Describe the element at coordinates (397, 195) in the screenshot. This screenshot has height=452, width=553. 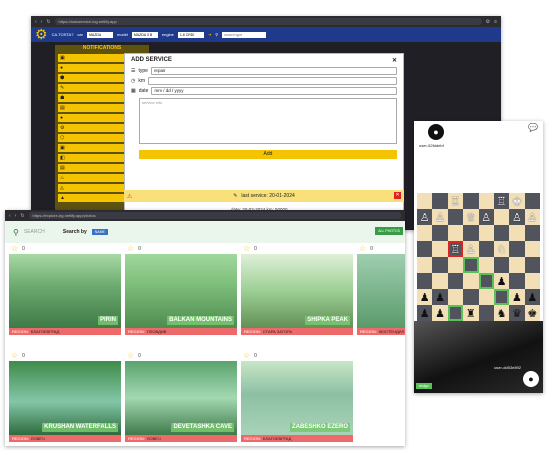
I see `delete-icon: ✕` at that location.